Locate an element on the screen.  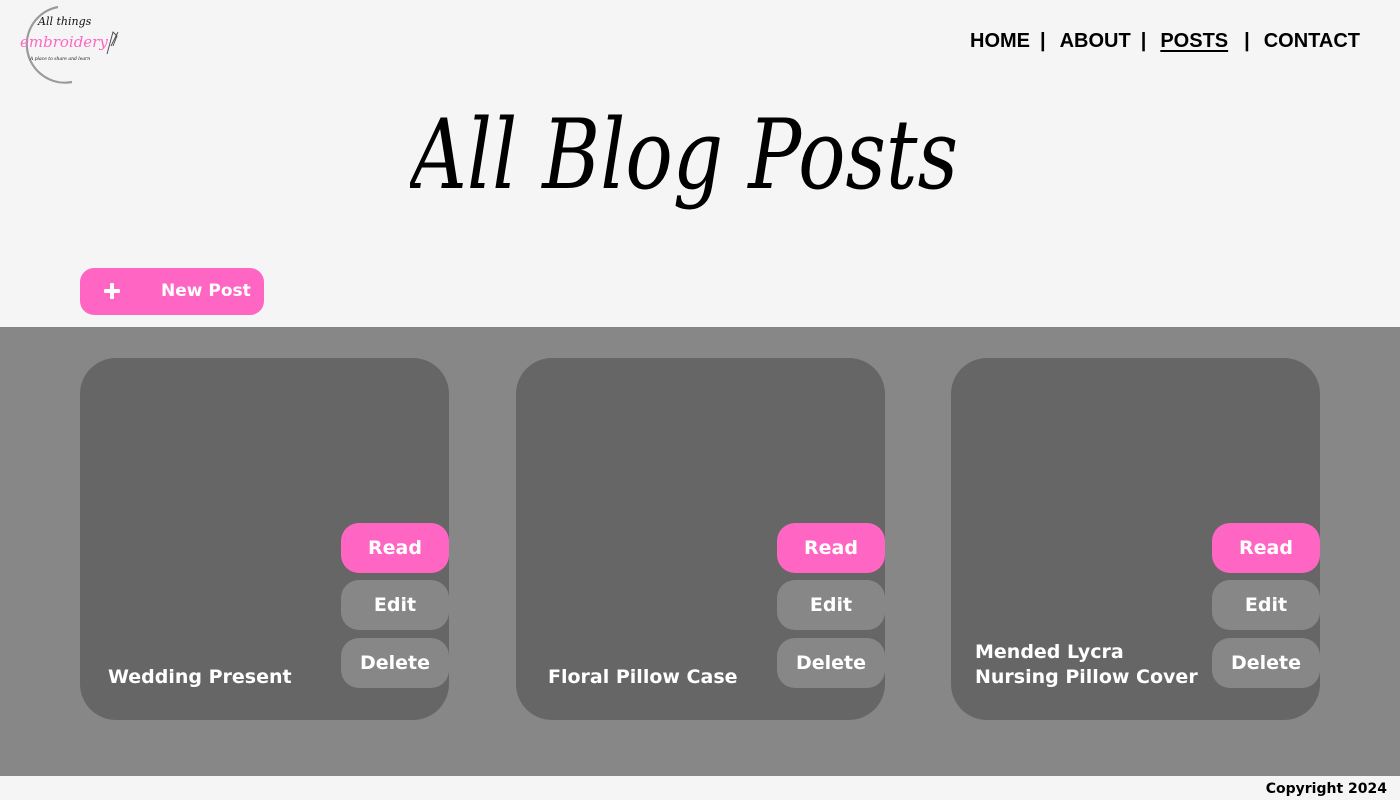
copyright-text: Copyright 2024 is located at coordinates (1326, 789).